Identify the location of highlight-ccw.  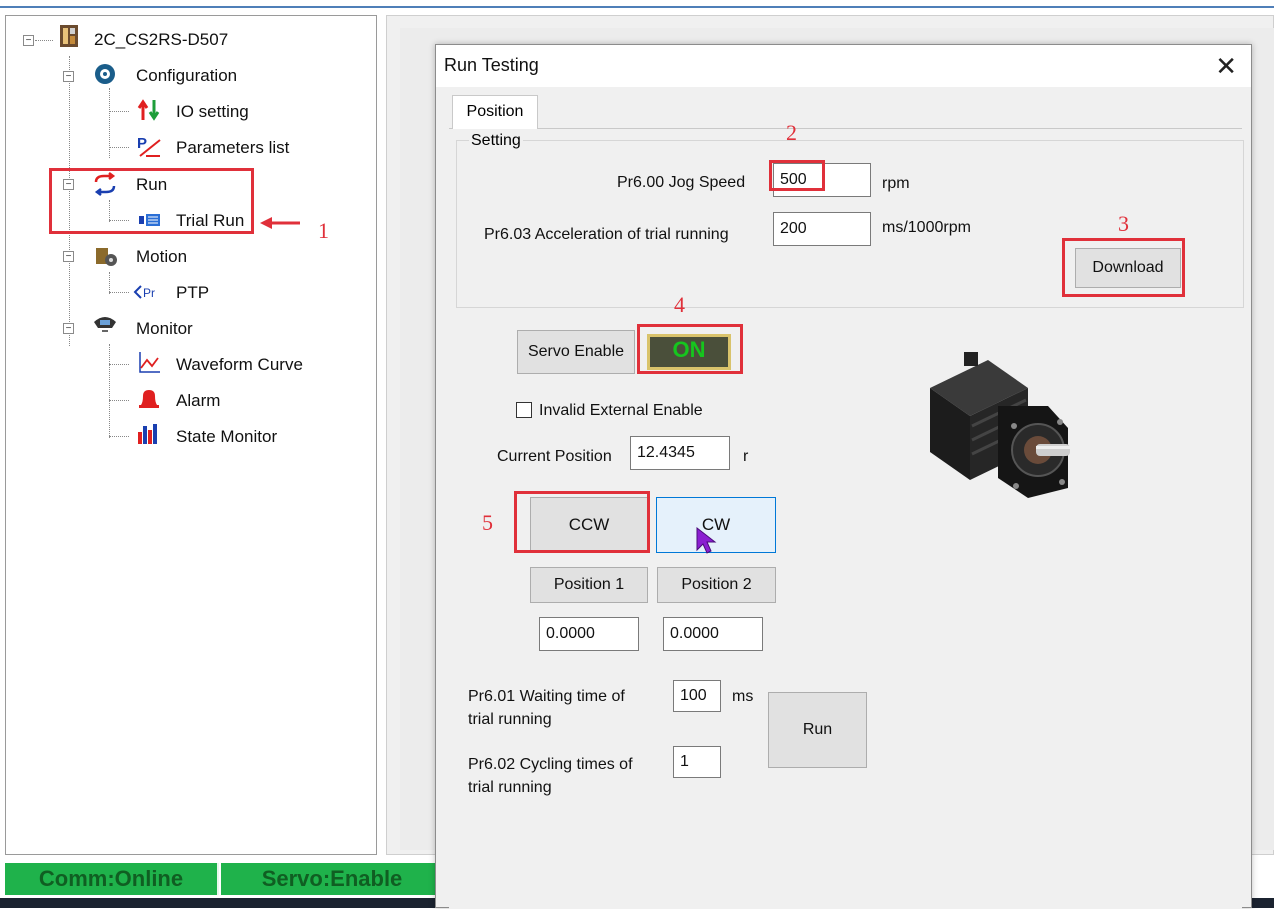
(582, 522).